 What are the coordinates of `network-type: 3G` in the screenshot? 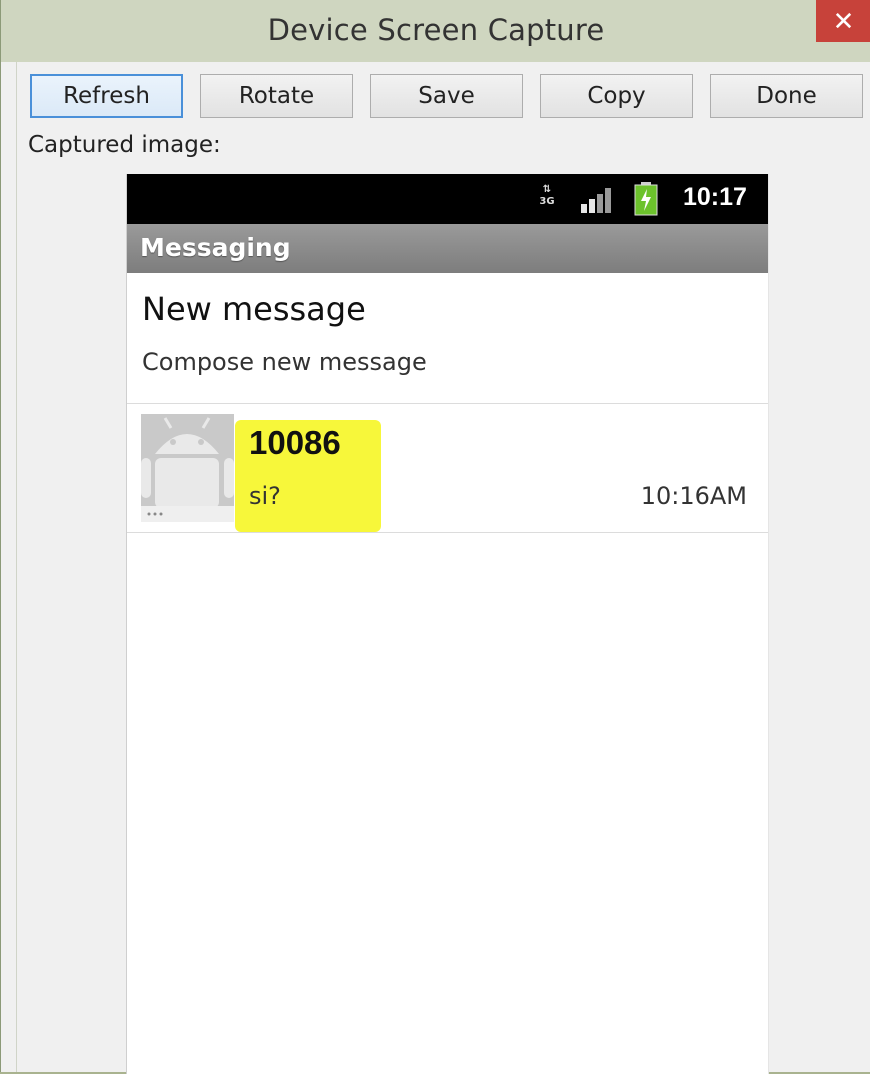 It's located at (547, 201).